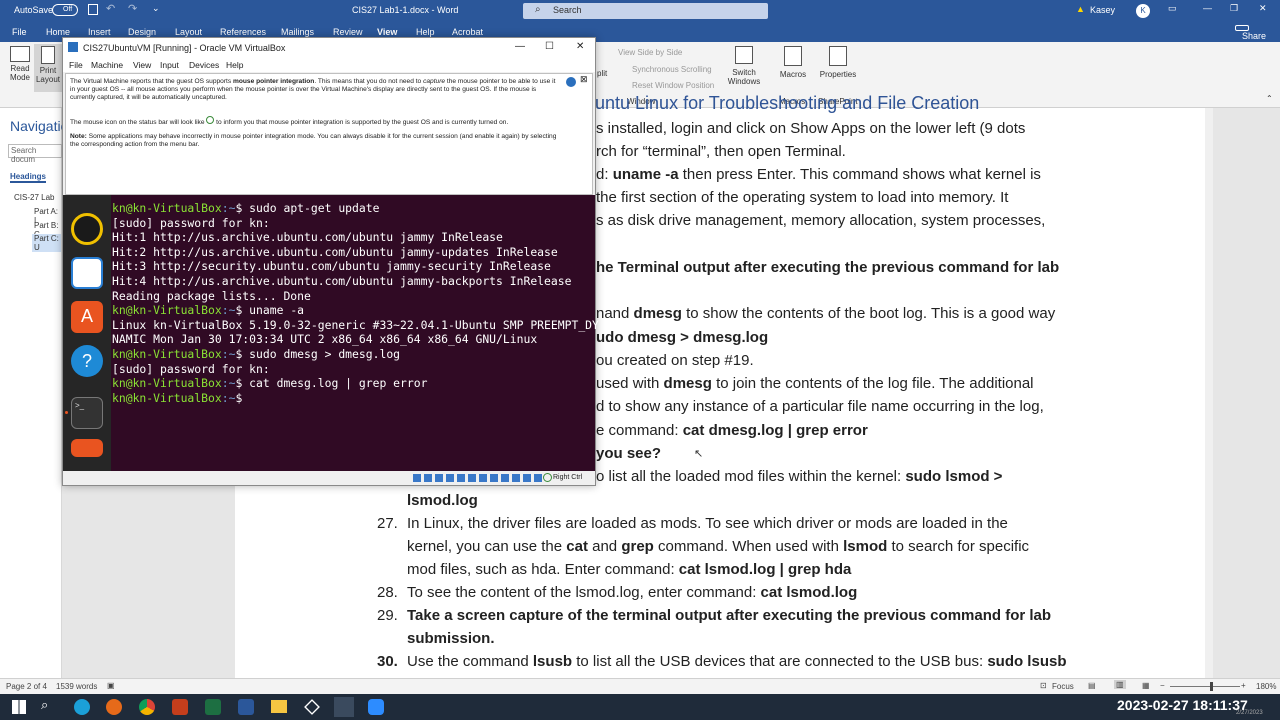  Describe the element at coordinates (82, 707) in the screenshot. I see `edge-icon` at that location.